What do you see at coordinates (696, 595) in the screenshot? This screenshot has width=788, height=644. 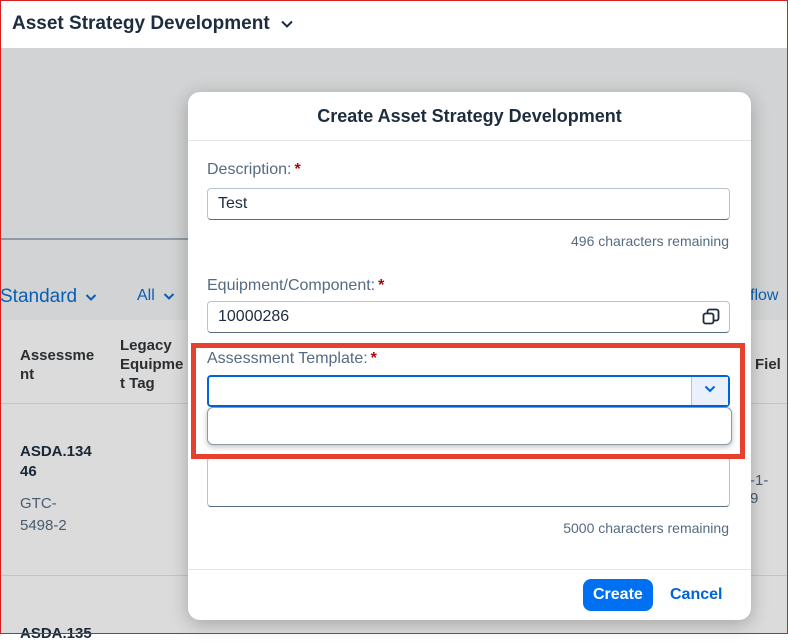 I see `cancel-button: Cancel` at bounding box center [696, 595].